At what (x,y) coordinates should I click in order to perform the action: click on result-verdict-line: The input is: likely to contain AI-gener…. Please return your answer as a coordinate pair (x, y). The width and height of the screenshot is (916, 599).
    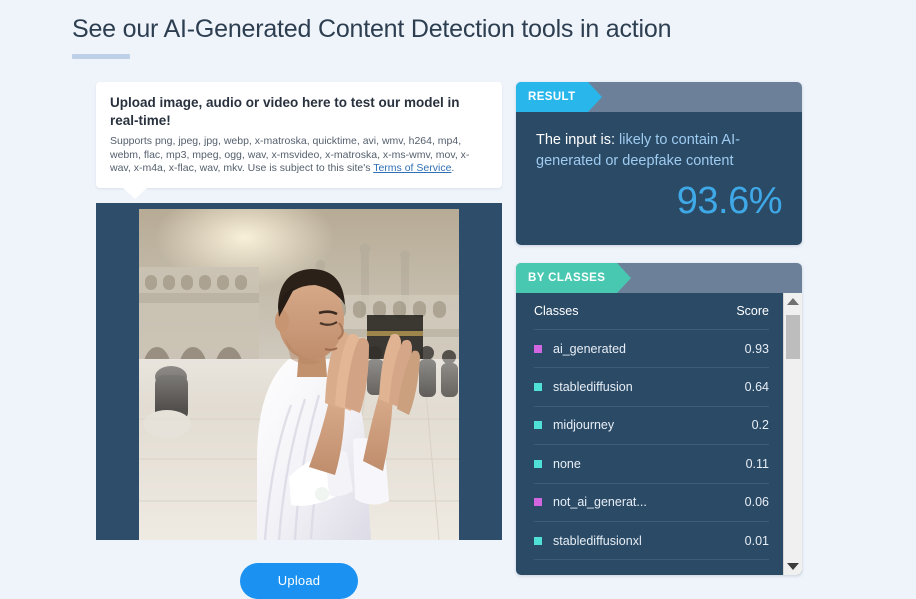
    Looking at the image, I should click on (659, 151).